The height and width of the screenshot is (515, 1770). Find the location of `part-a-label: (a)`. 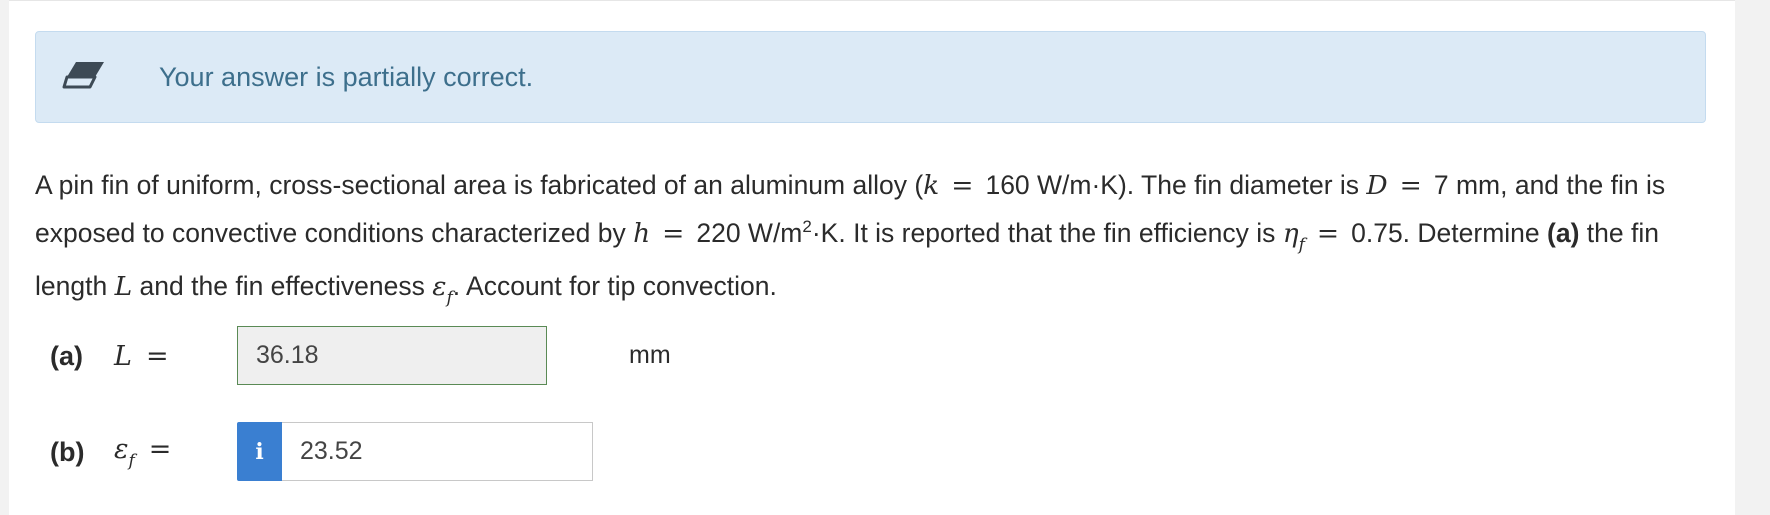

part-a-label: (a) is located at coordinates (1563, 233).